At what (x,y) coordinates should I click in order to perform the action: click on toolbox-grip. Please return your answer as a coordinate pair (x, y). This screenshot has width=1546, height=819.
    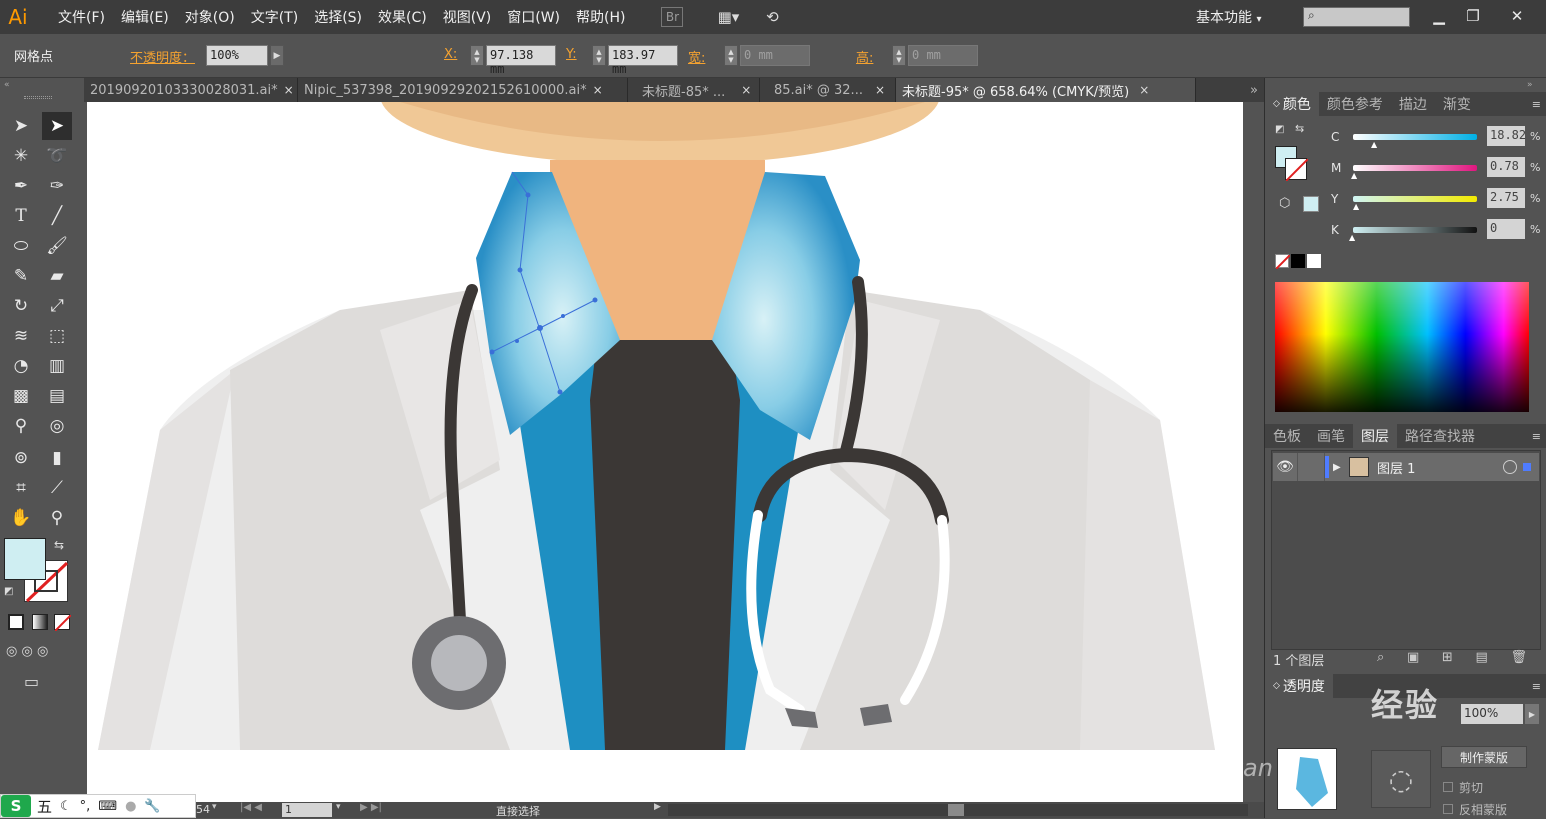
    Looking at the image, I should click on (38, 97).